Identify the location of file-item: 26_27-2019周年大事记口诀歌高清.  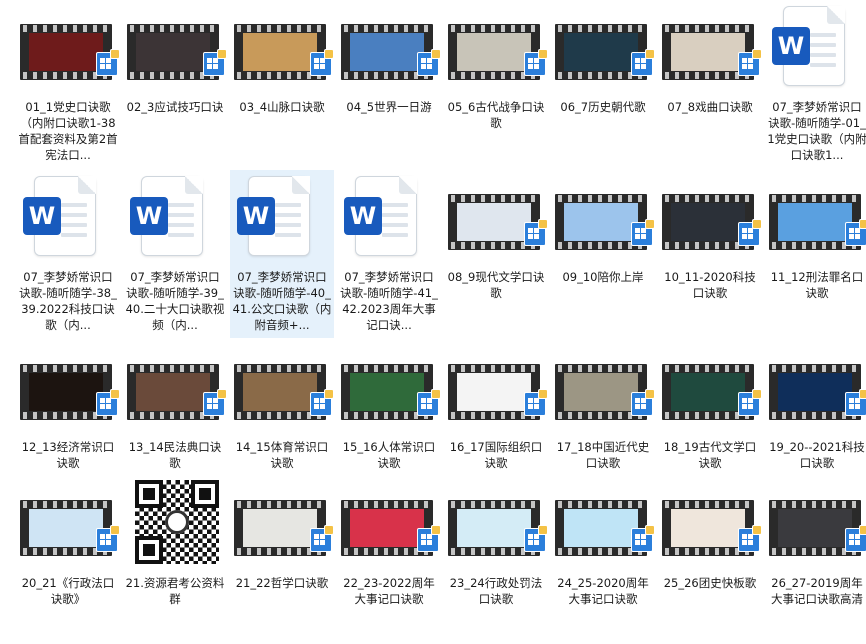
(815, 560).